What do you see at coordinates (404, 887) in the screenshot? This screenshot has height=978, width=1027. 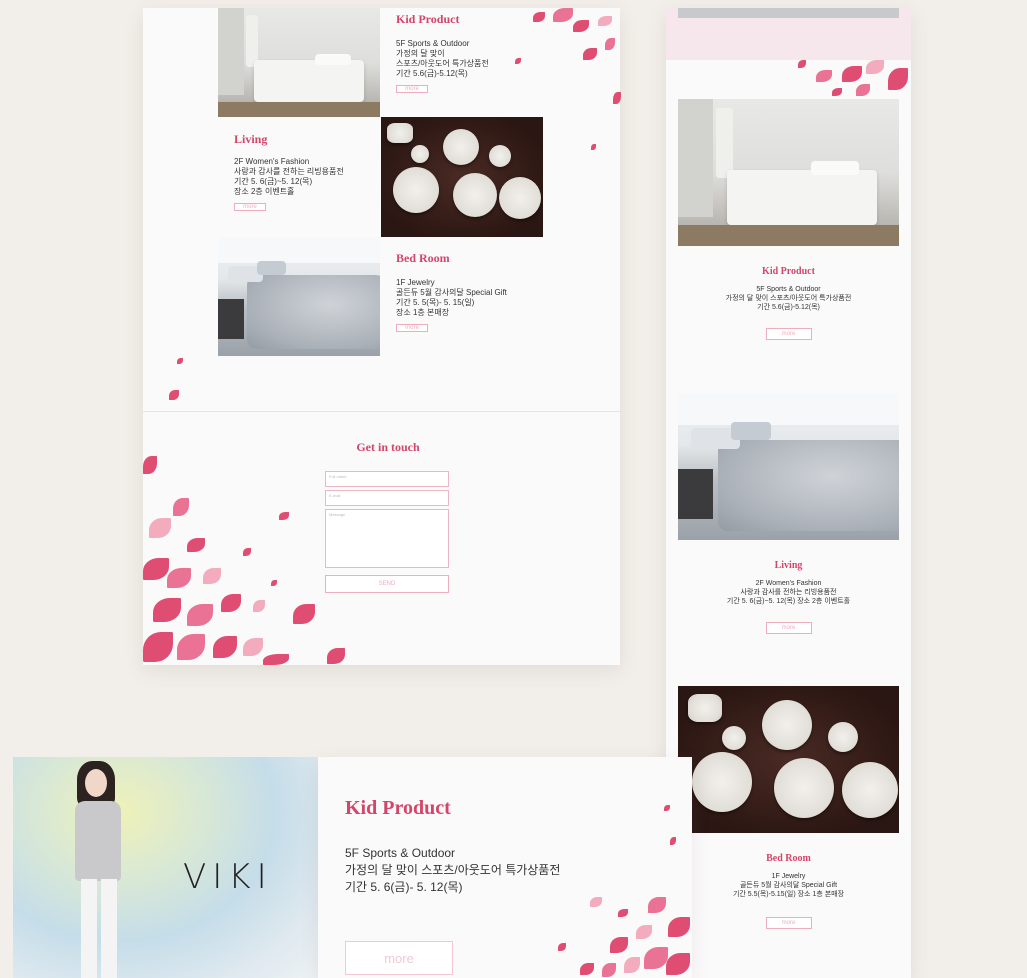 I see `banner-line: 기간 5. 6(금)- 5. 12(목)` at bounding box center [404, 887].